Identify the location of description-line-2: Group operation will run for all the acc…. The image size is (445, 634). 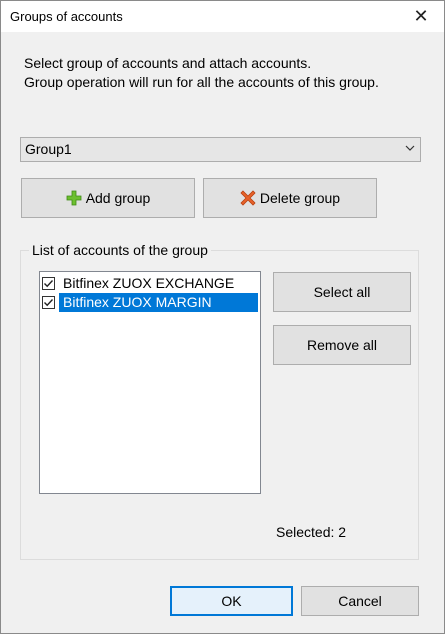
(201, 82).